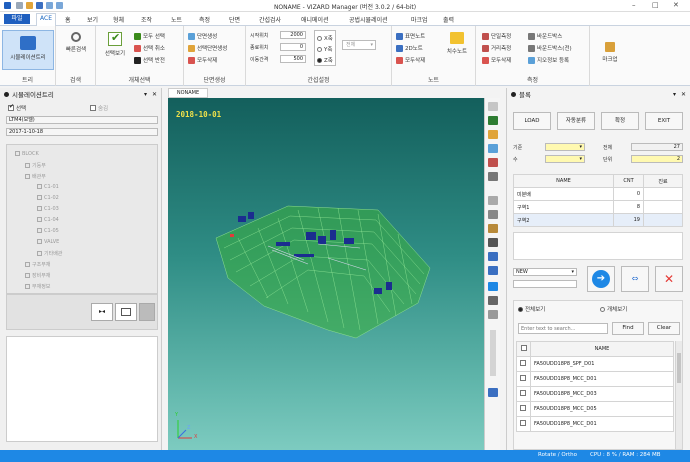 This screenshot has height=462, width=690. I want to click on list-item: FA50UDD18P8_MCC_D01, so click(595, 424).